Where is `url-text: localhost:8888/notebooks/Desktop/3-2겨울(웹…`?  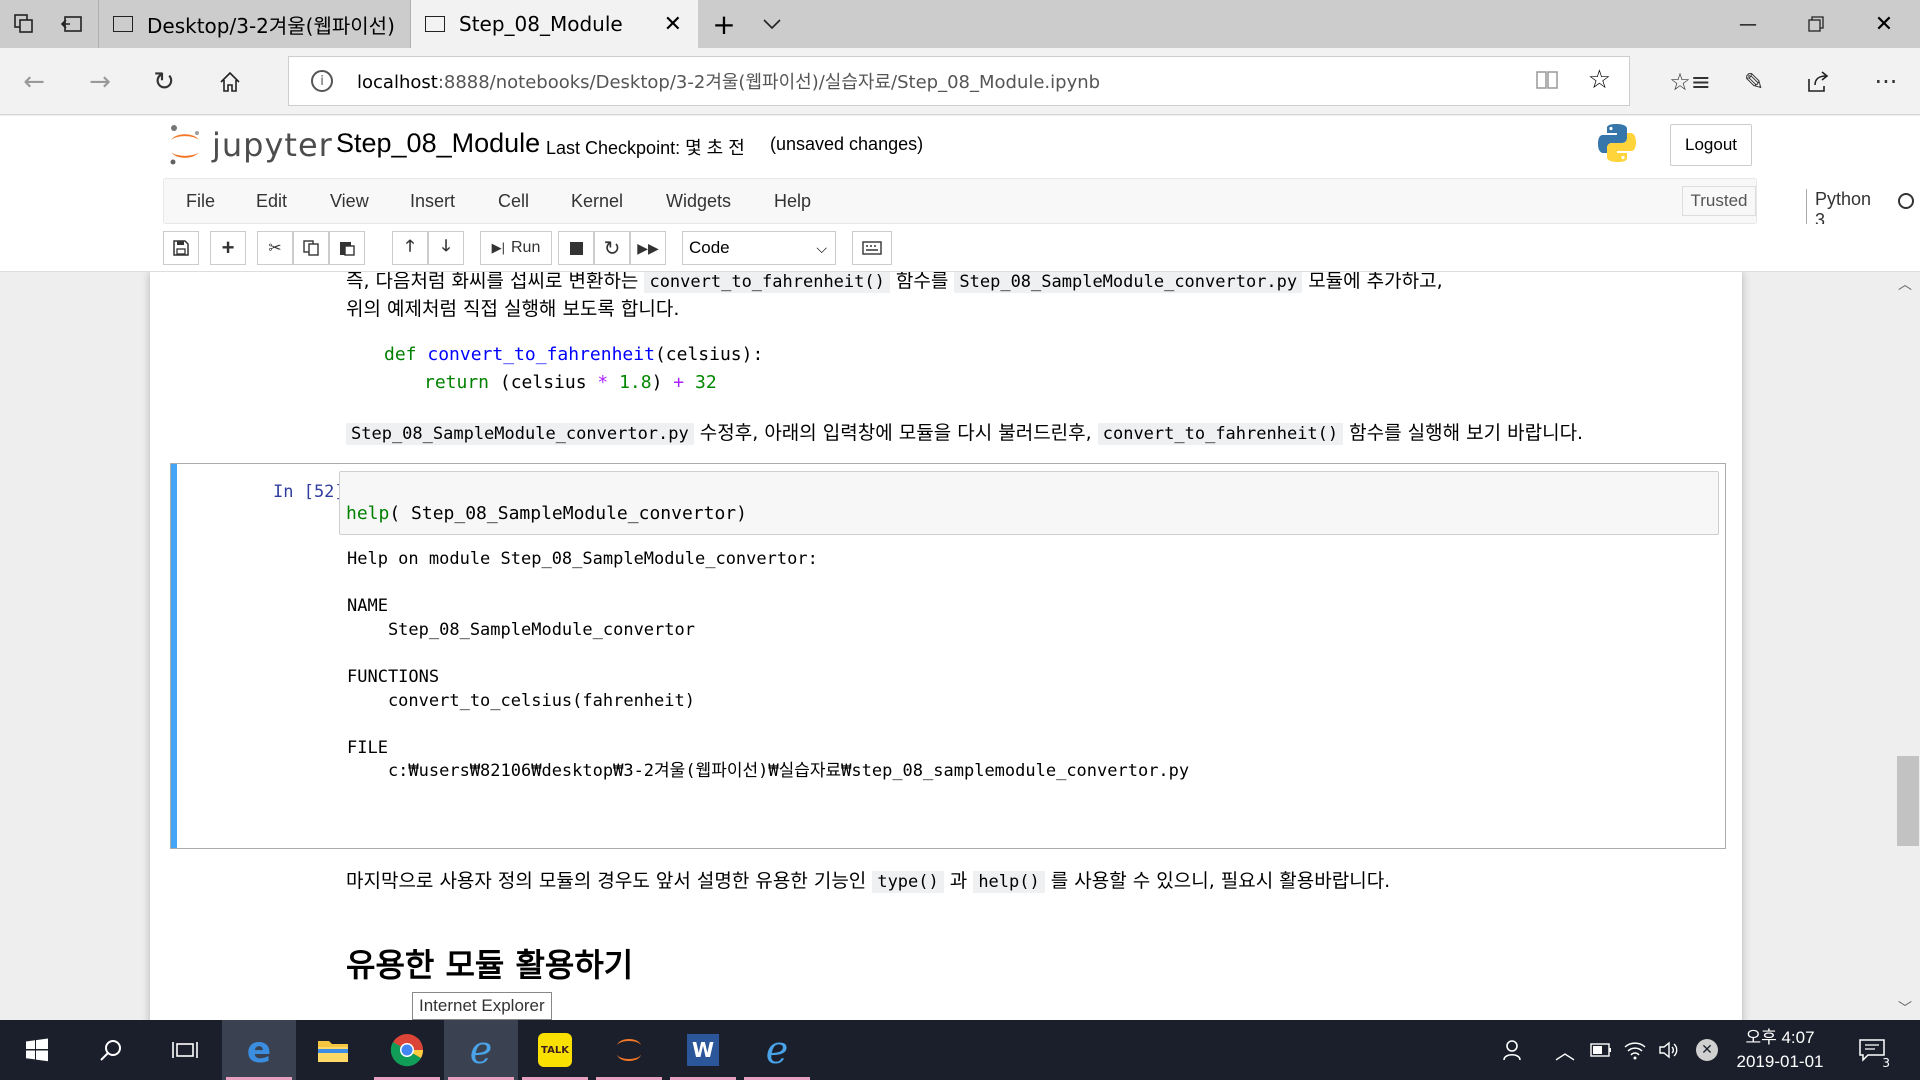 url-text: localhost:8888/notebooks/Desktop/3-2겨울(웹… is located at coordinates (728, 81).